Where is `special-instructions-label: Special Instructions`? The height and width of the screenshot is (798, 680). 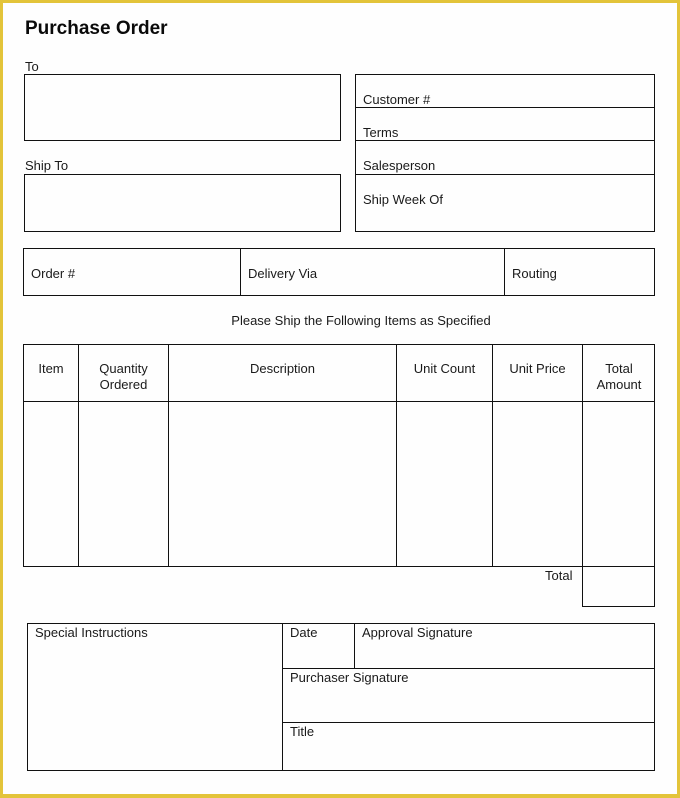
special-instructions-label: Special Instructions is located at coordinates (91, 632).